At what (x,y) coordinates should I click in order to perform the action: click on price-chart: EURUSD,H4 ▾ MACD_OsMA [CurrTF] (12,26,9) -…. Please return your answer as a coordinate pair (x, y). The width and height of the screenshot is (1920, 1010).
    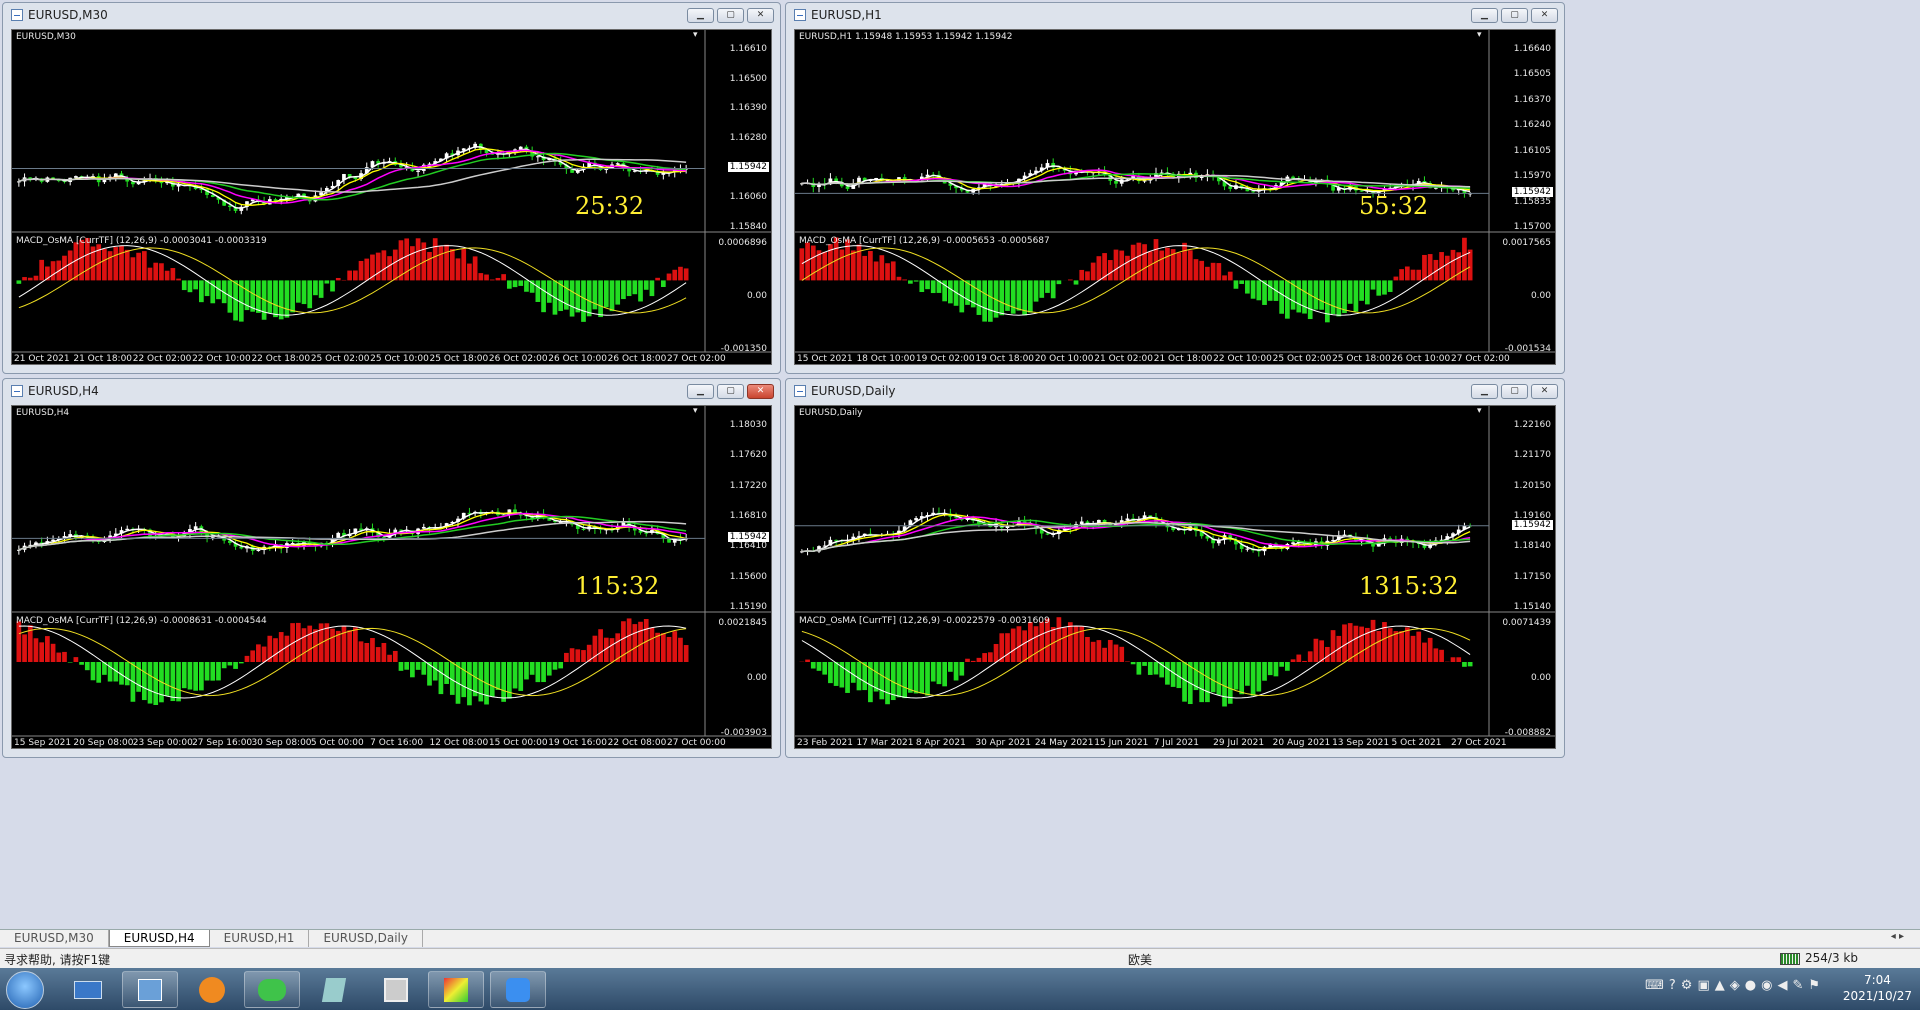
    Looking at the image, I should click on (391, 577).